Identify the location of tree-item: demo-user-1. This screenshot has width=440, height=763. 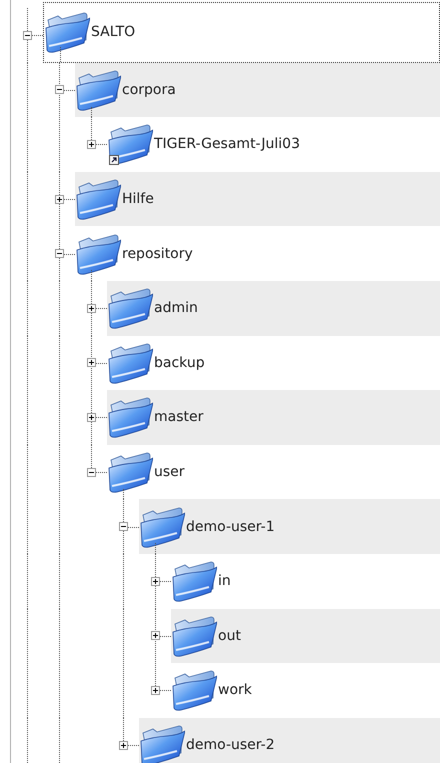
(289, 526).